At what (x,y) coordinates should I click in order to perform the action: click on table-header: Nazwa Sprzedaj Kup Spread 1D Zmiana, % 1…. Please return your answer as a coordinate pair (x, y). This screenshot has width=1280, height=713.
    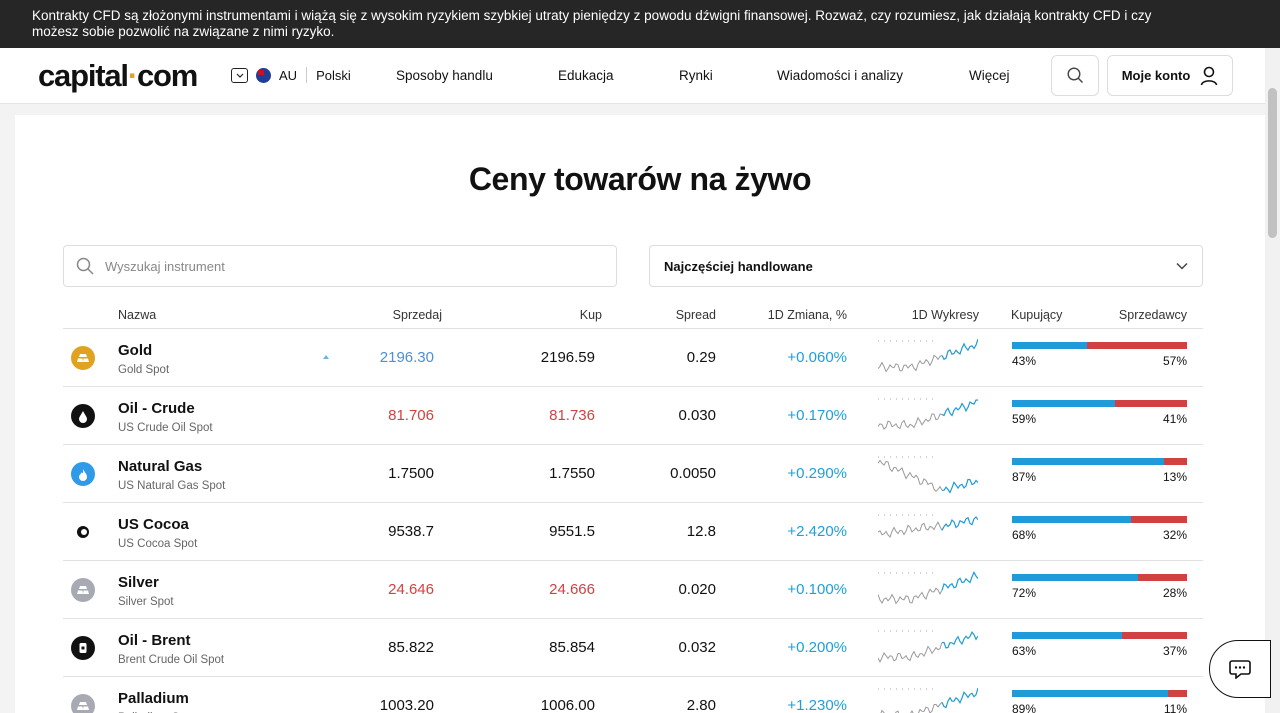
    Looking at the image, I should click on (633, 318).